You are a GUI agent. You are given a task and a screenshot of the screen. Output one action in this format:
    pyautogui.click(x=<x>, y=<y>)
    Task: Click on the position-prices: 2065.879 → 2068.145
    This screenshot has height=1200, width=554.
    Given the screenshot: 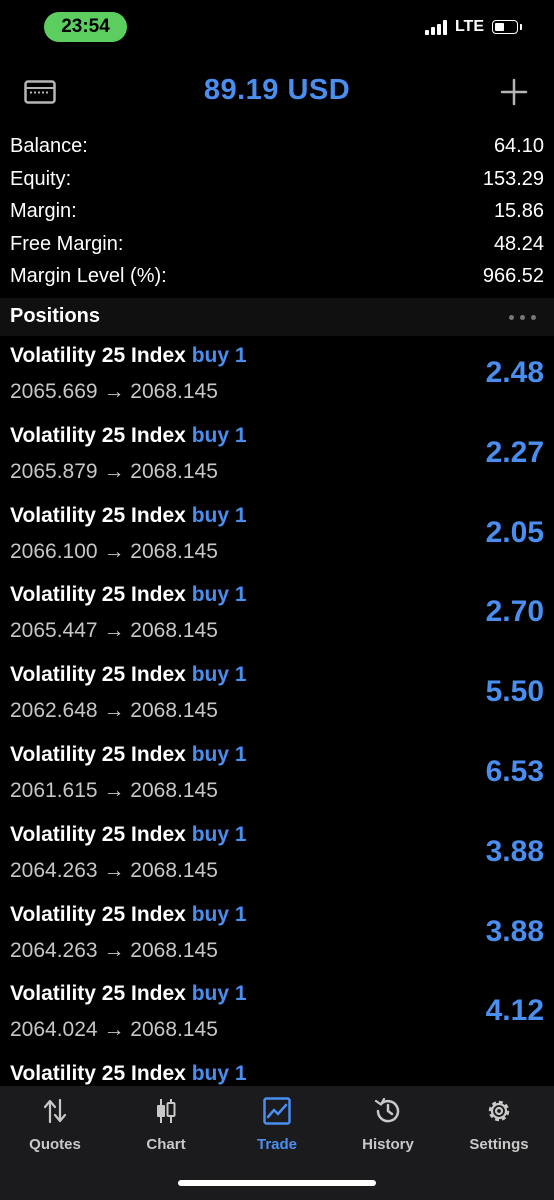 What is the action you would take?
    pyautogui.click(x=114, y=472)
    